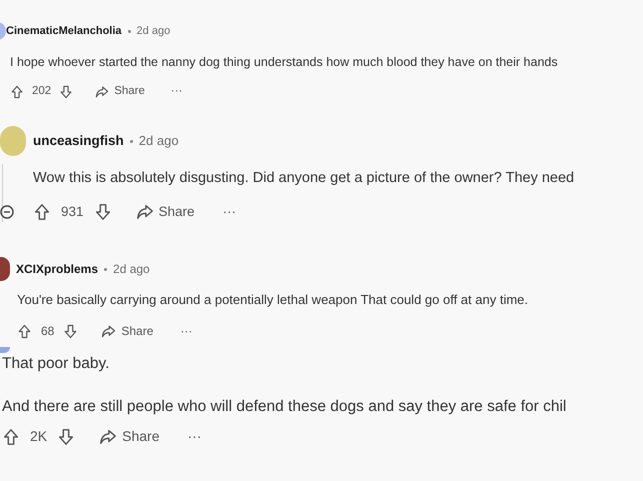 This screenshot has width=643, height=481. I want to click on username: unceasingfish, so click(78, 141).